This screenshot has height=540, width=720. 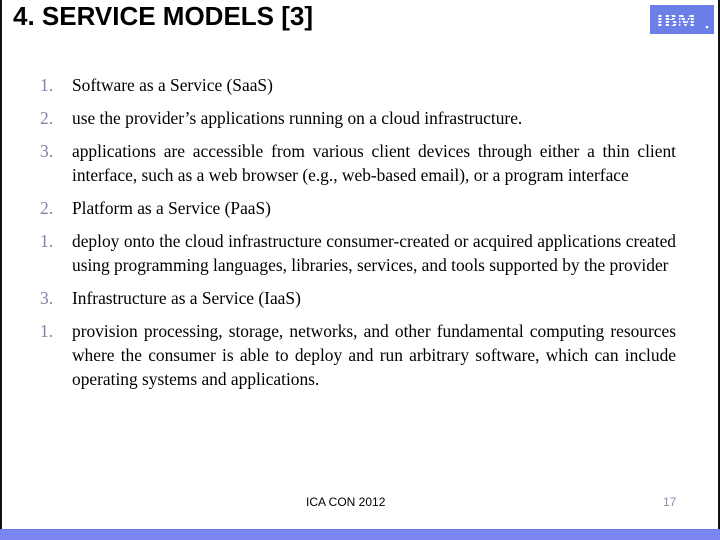 I want to click on bottom-band, so click(x=360, y=534).